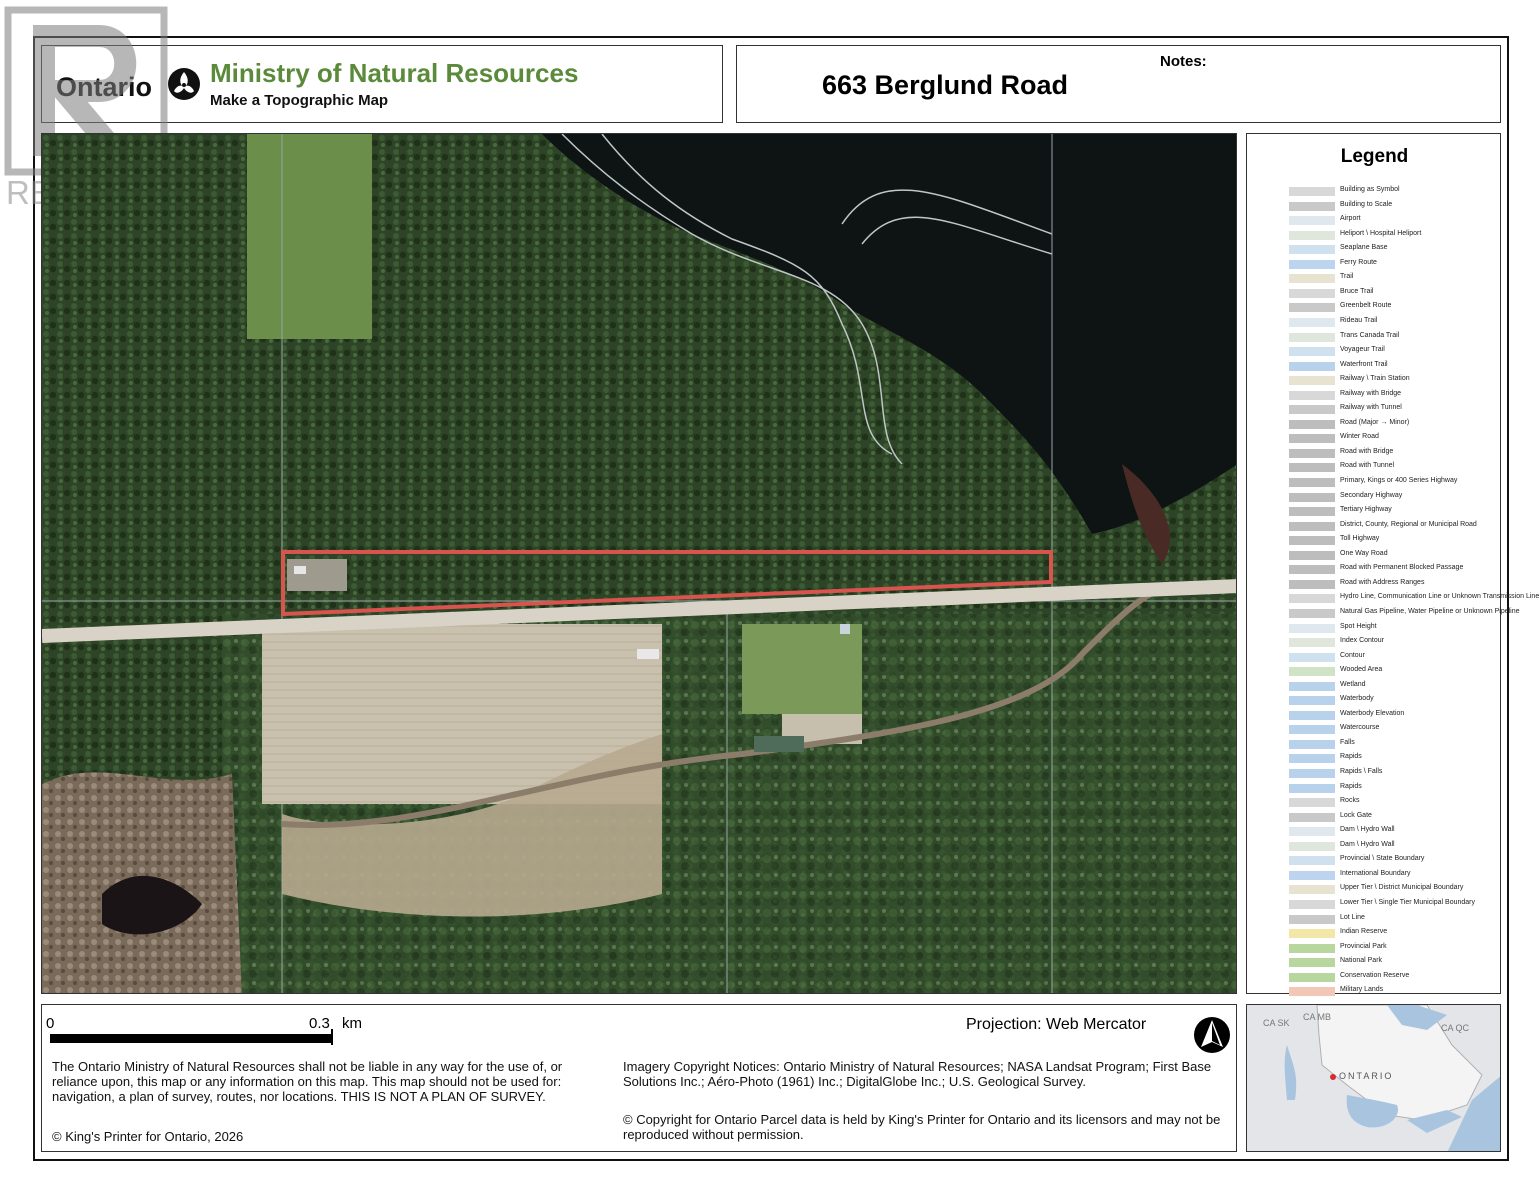 The height and width of the screenshot is (1200, 1540). What do you see at coordinates (1364, 248) in the screenshot?
I see `legend-item-label: Seaplane Base` at bounding box center [1364, 248].